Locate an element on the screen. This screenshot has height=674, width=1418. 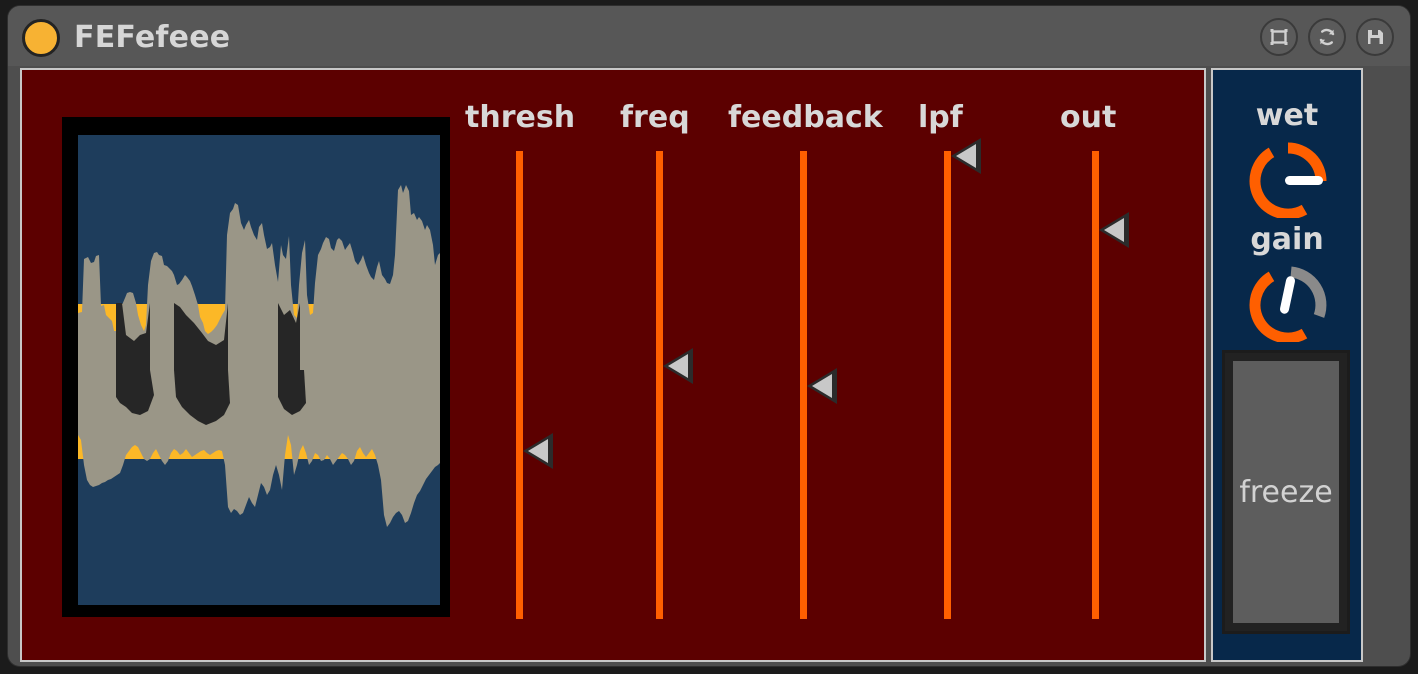
freeze-button-label: freeze is located at coordinates (1286, 492).